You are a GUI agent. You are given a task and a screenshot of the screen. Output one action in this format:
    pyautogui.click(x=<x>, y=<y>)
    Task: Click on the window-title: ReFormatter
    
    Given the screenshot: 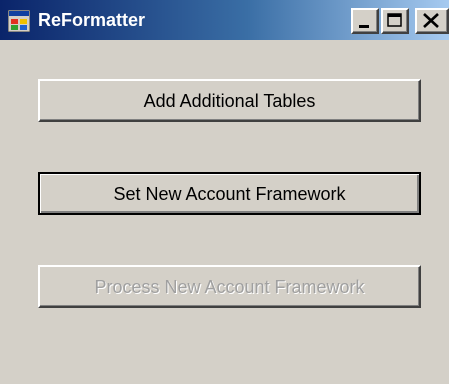 What is the action you would take?
    pyautogui.click(x=92, y=20)
    